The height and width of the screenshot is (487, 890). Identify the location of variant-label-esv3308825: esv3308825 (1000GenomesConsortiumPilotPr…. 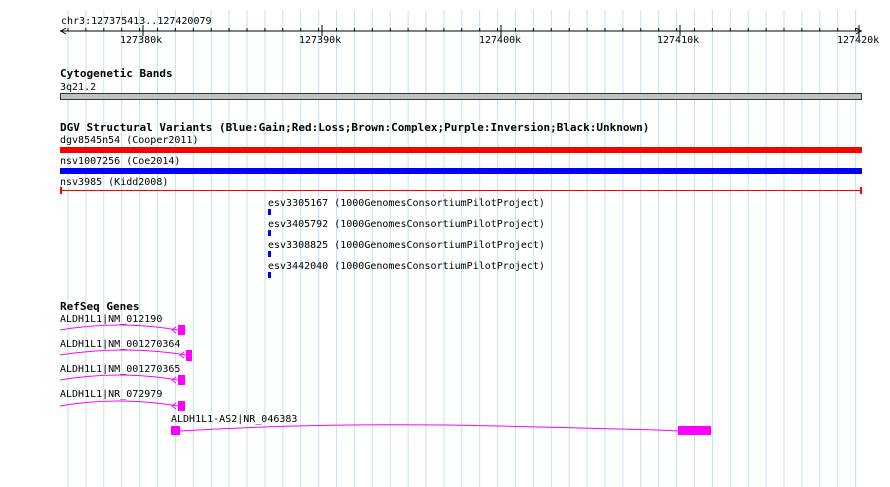
(406, 245).